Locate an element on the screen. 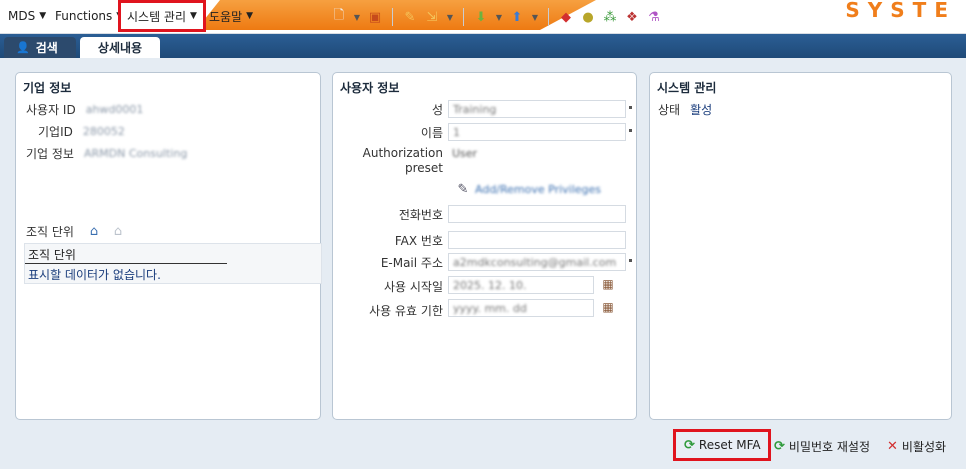  menu-help: 도움말 ▼ is located at coordinates (231, 16).